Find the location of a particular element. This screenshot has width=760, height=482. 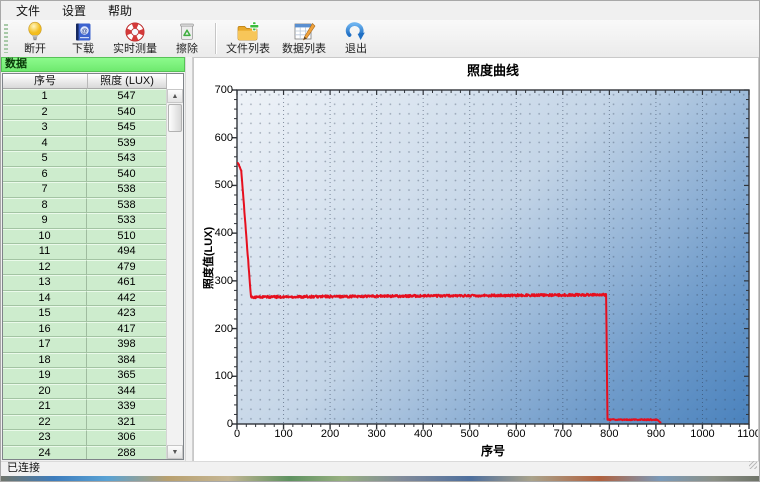

menu-file: 文件 is located at coordinates (28, 11).